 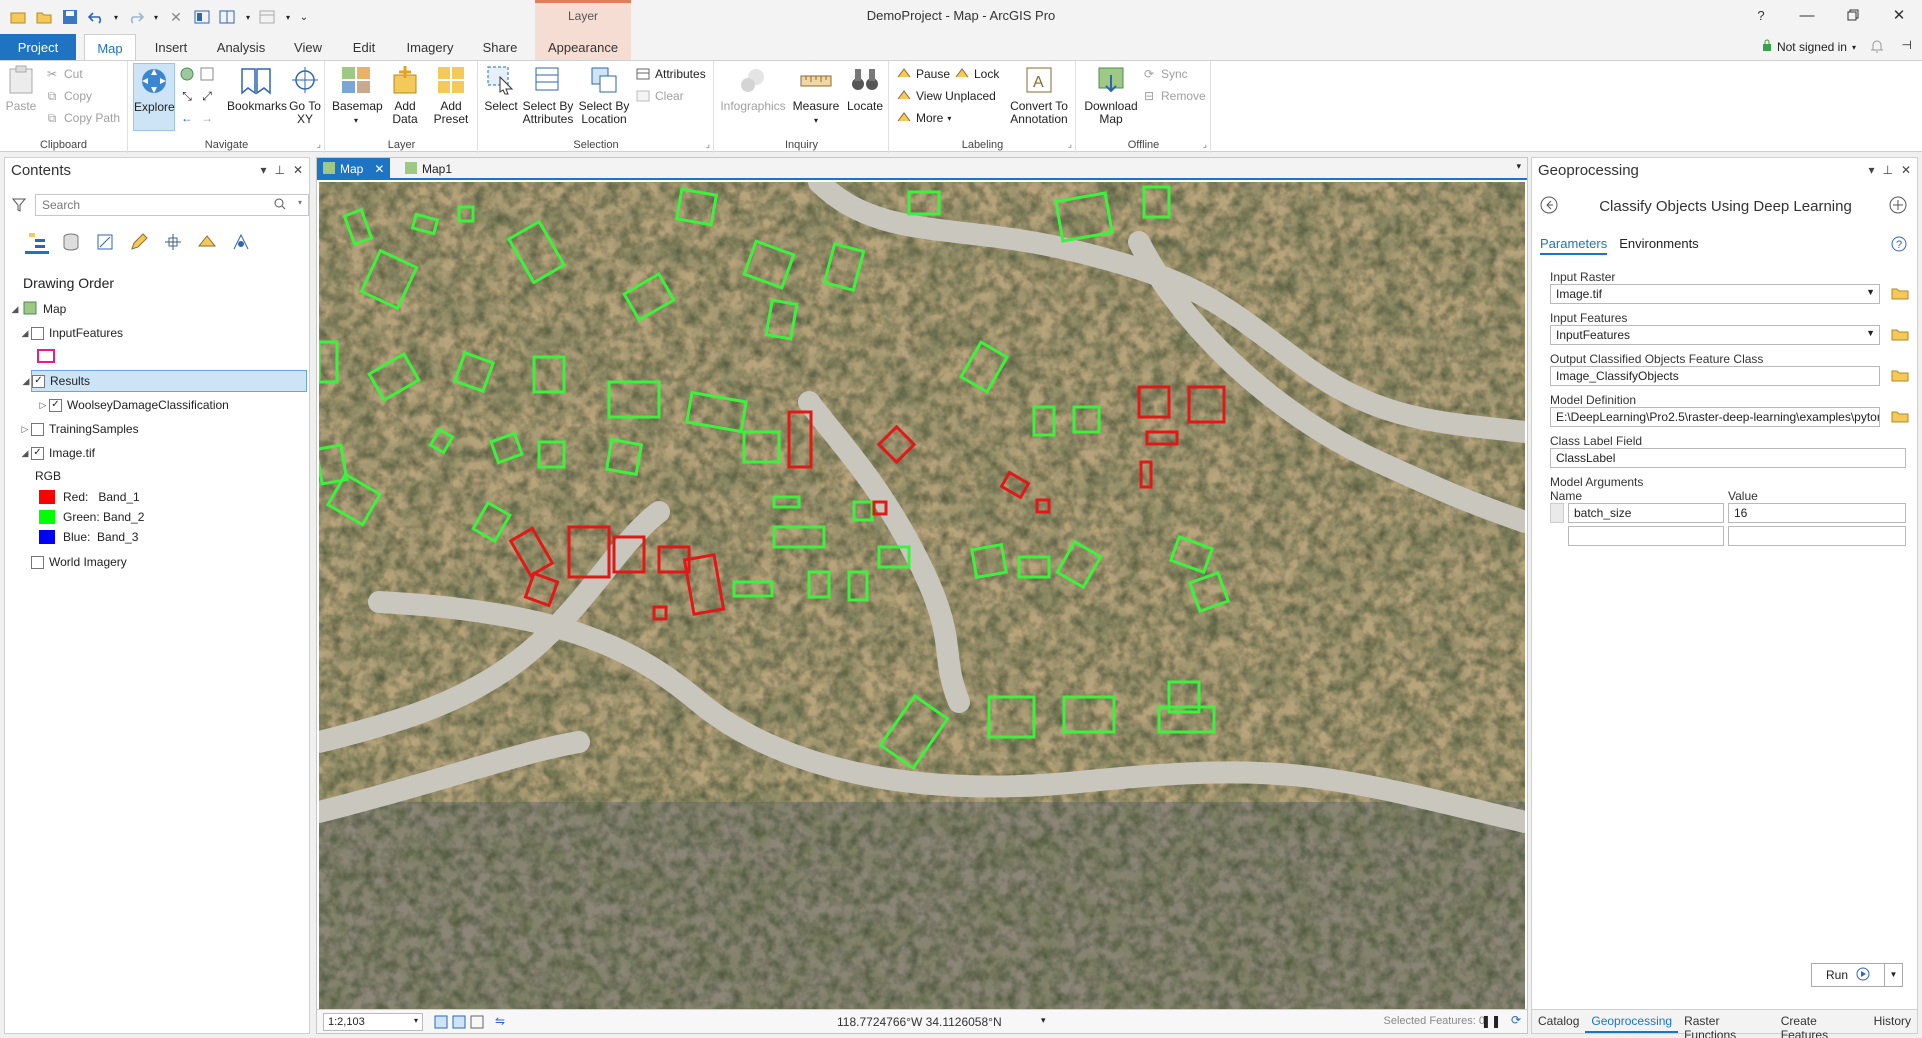 What do you see at coordinates (165, 381) in the screenshot?
I see `toc-item-results: ◢ ✓ Results` at bounding box center [165, 381].